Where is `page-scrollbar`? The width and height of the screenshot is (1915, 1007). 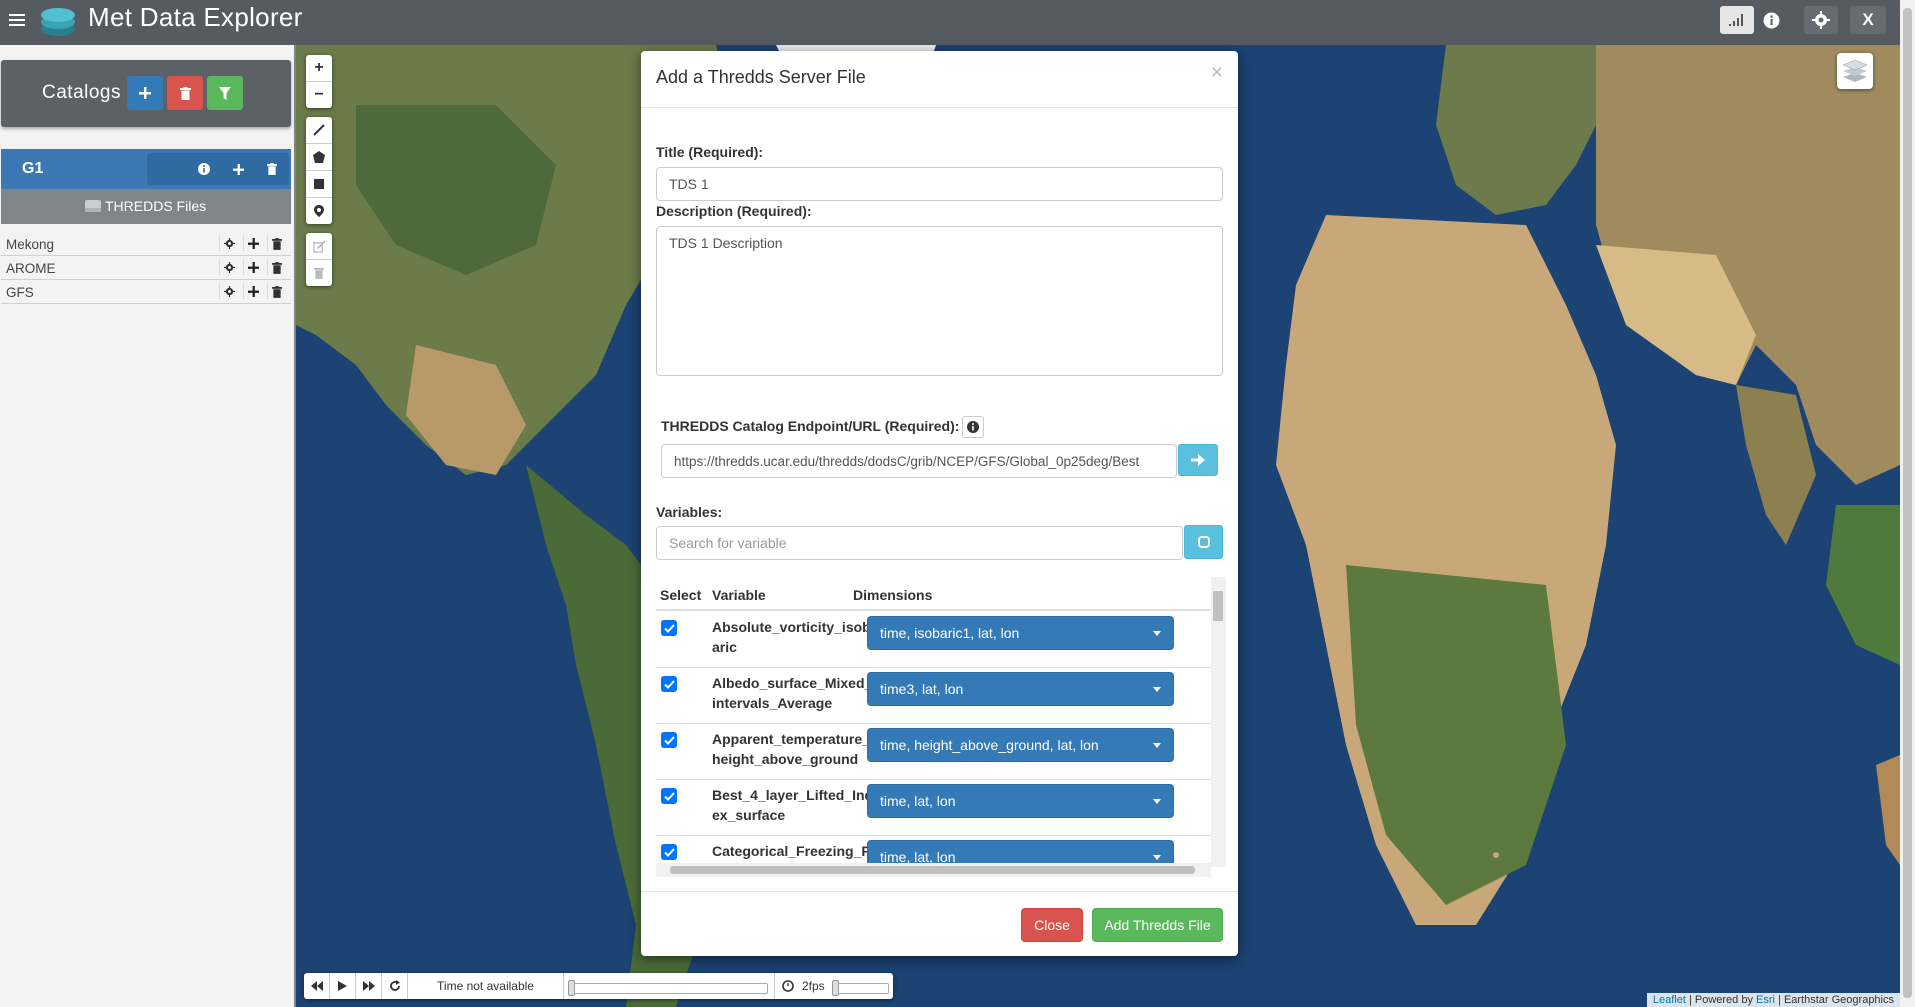
page-scrollbar is located at coordinates (1907, 503).